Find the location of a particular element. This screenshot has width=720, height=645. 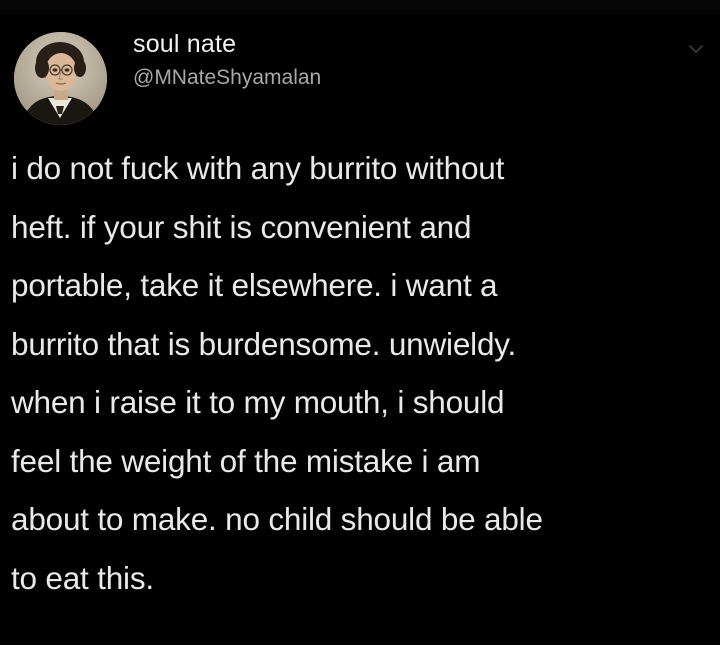

display-name: soul nate is located at coordinates (184, 44).